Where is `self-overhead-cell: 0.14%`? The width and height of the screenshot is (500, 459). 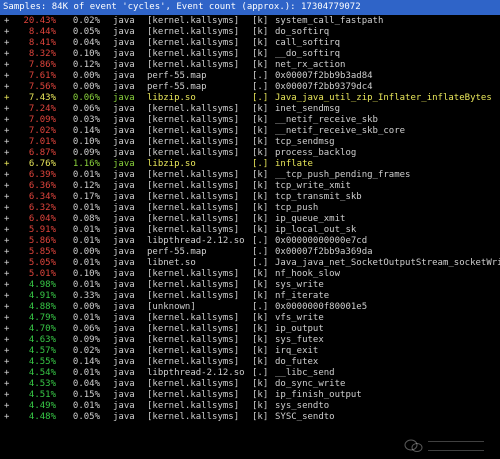 self-overhead-cell: 0.14% is located at coordinates (86, 131).